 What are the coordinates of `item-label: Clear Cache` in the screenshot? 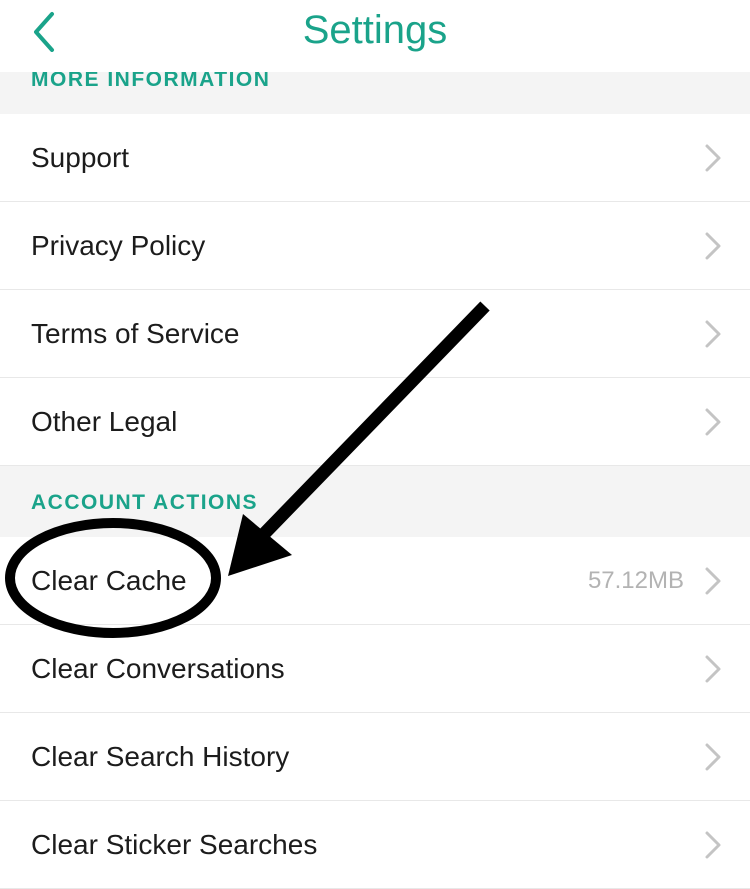 It's located at (109, 580).